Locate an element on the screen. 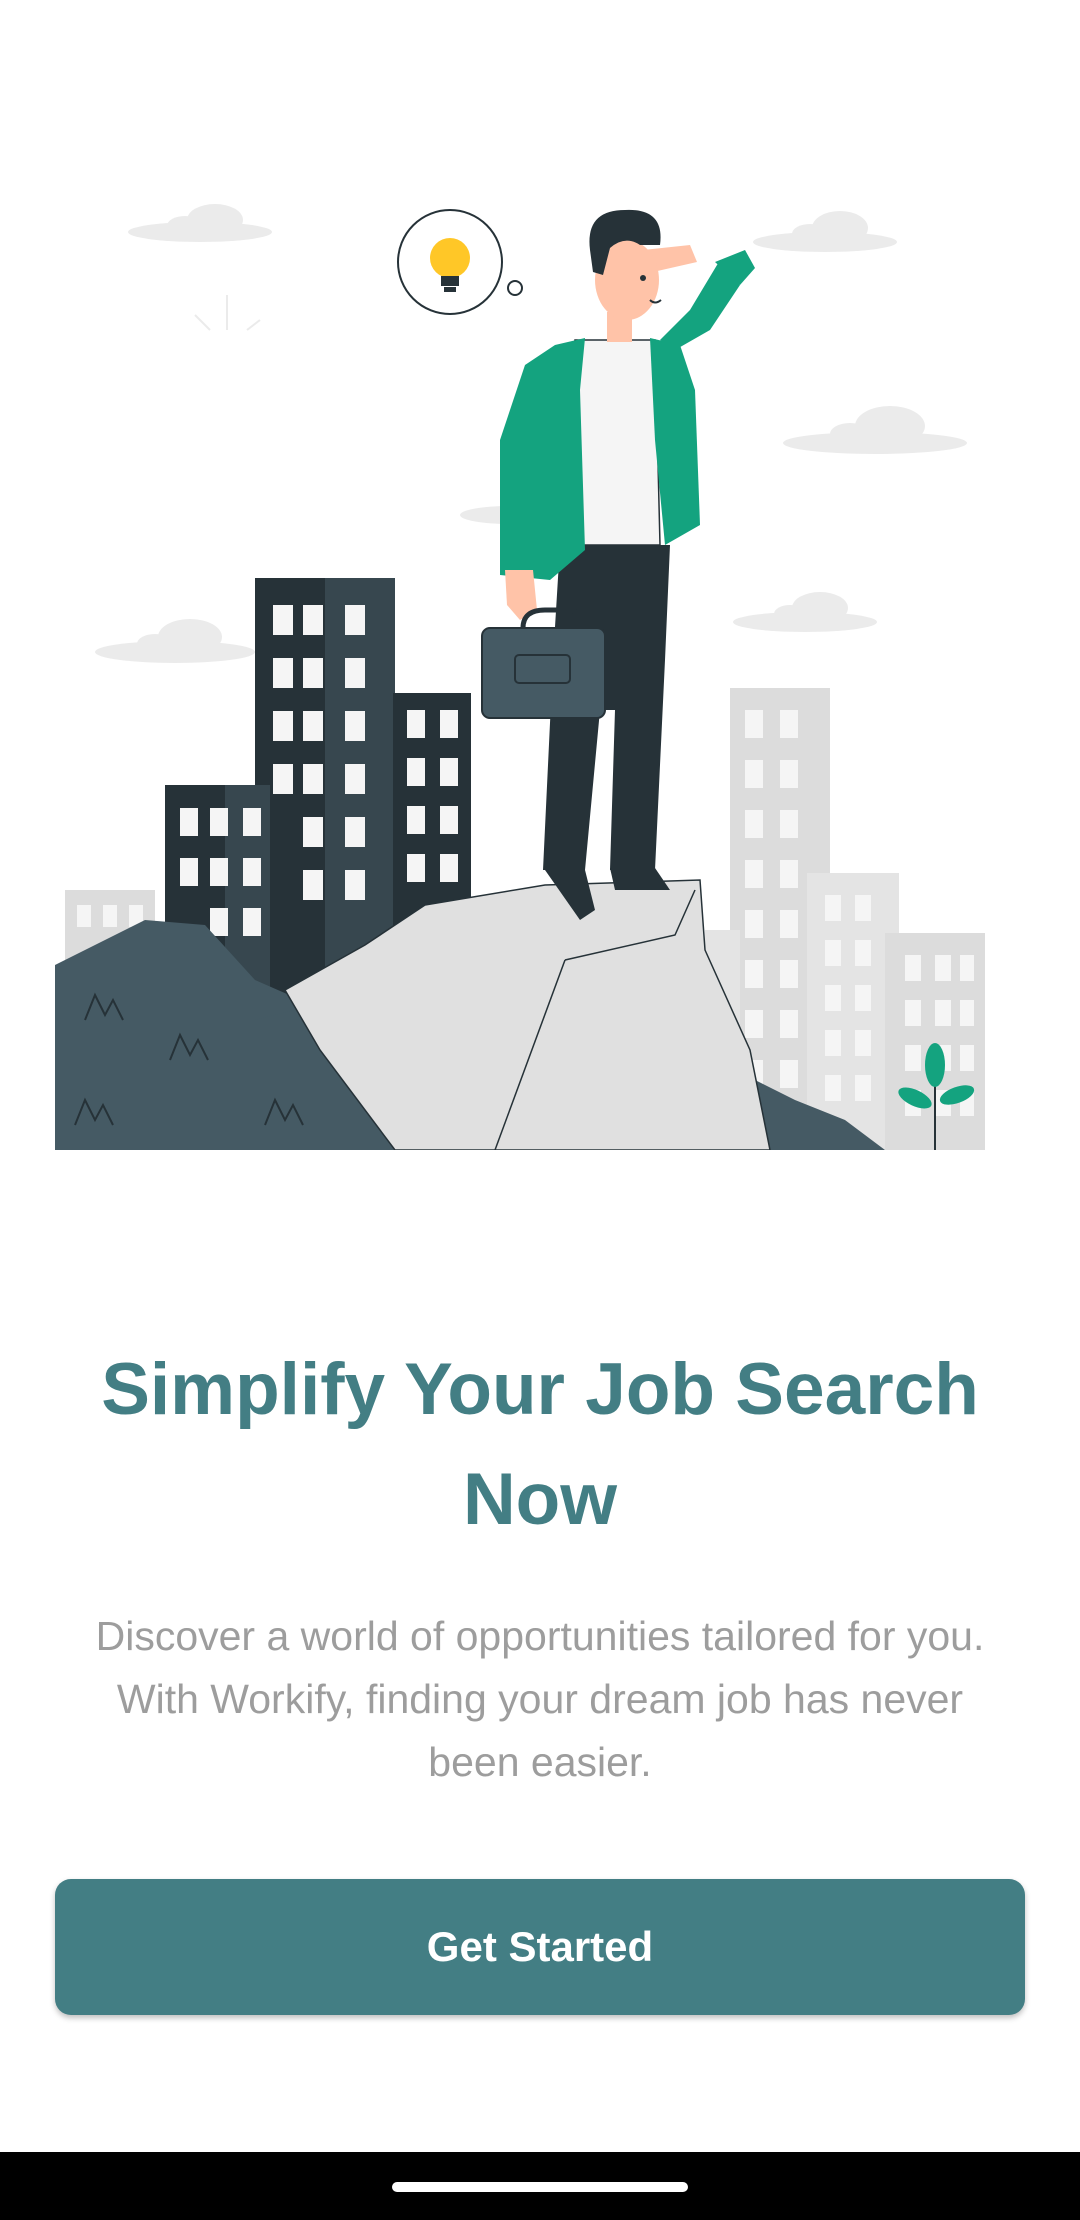  home-gesture-bar is located at coordinates (540, 2187).